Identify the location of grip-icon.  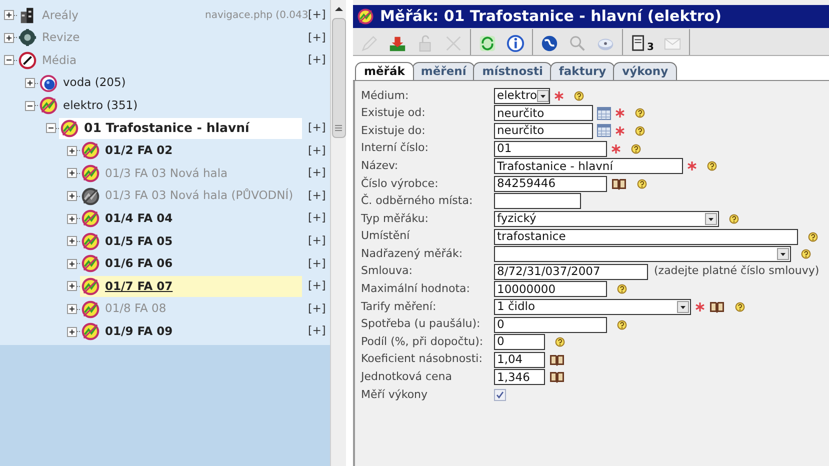
(338, 128).